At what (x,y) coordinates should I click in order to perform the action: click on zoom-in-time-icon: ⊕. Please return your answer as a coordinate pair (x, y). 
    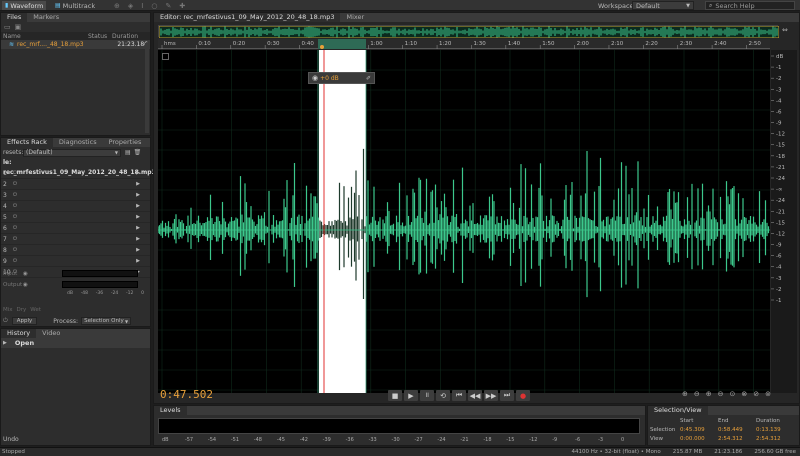
    Looking at the image, I should click on (709, 394).